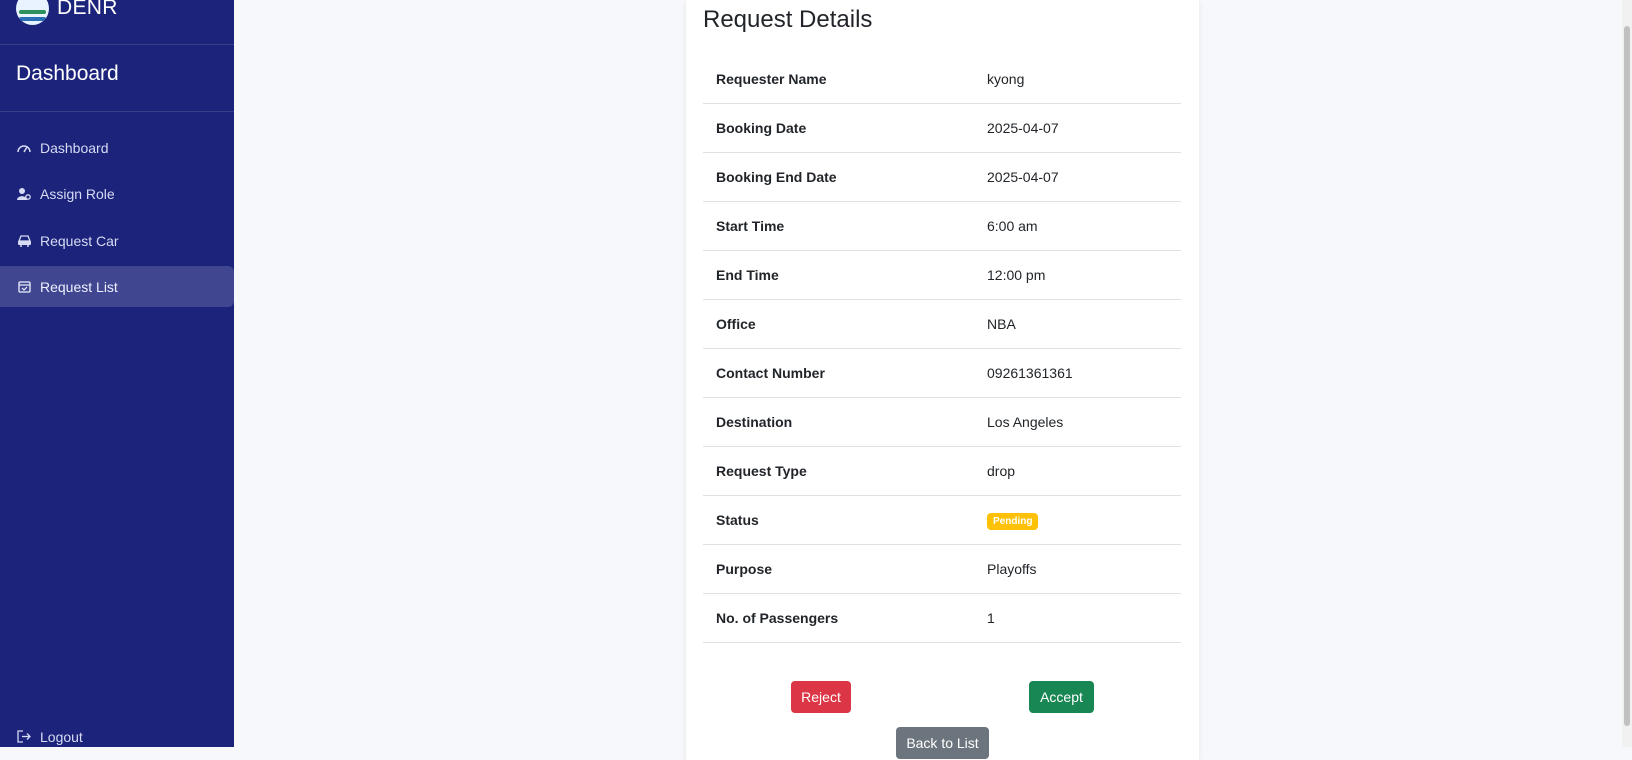 This screenshot has height=760, width=1632. I want to click on sidebar-item-request-list: Request List, so click(117, 286).